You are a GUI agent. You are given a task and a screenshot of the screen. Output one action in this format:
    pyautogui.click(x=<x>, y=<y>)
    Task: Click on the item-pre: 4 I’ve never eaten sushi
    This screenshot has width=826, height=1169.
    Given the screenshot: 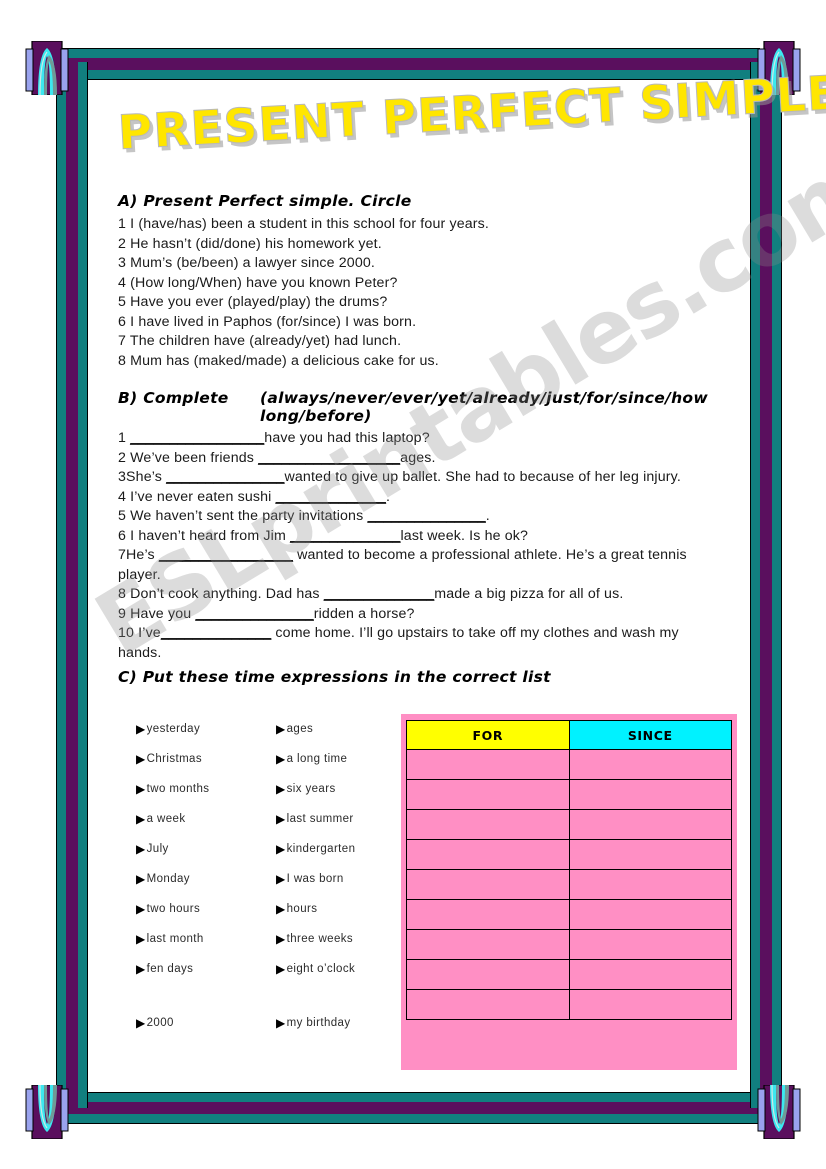 What is the action you would take?
    pyautogui.click(x=197, y=496)
    